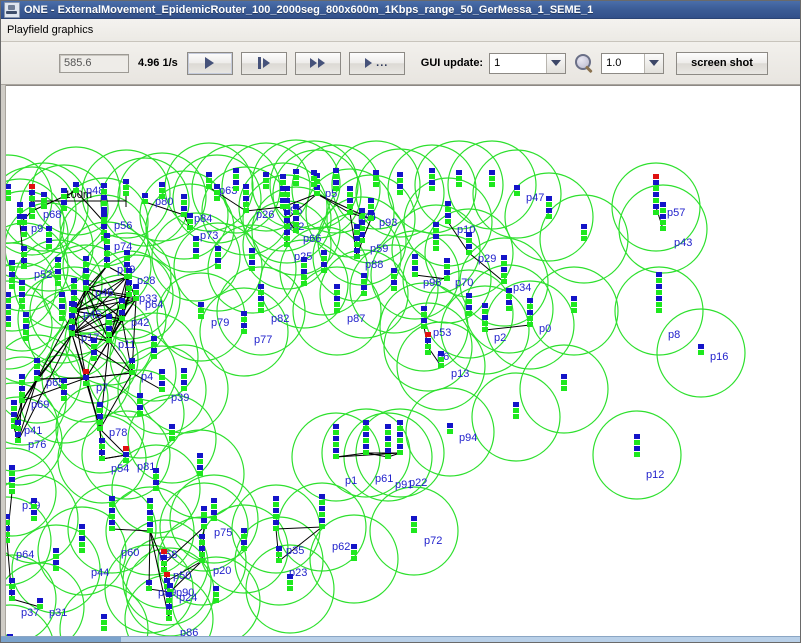  I want to click on step-button, so click(263, 63).